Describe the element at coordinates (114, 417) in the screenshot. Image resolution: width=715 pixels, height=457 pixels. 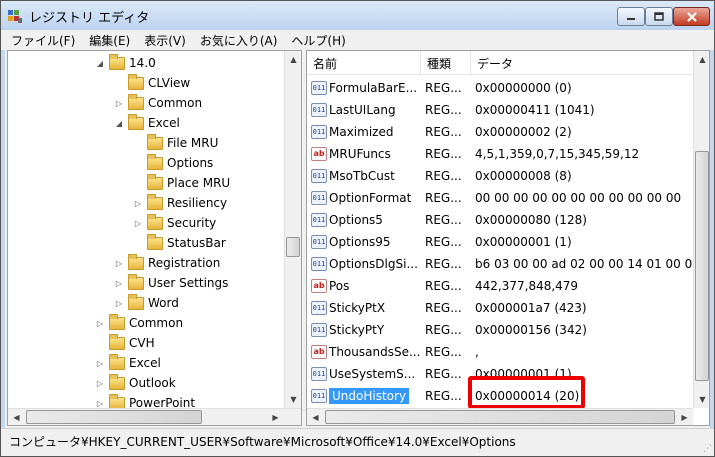
I see `tree-hscroll-thumb` at that location.